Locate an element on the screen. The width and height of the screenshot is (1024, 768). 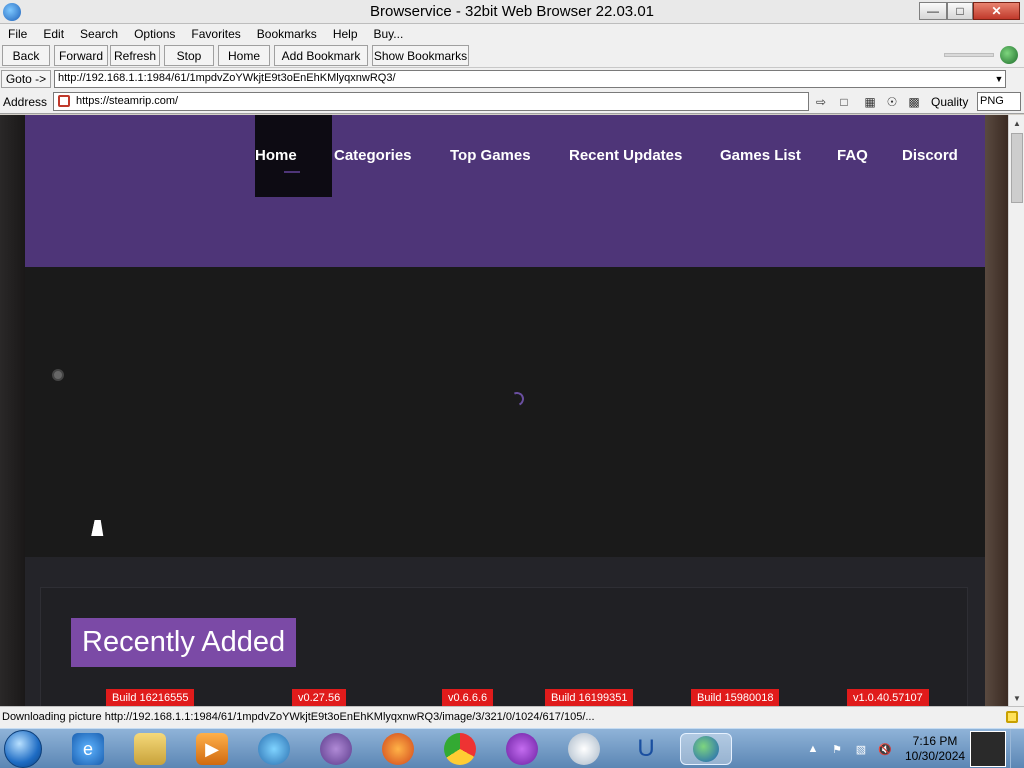
build-tag: v1.0.40.57107 is located at coordinates (888, 697).